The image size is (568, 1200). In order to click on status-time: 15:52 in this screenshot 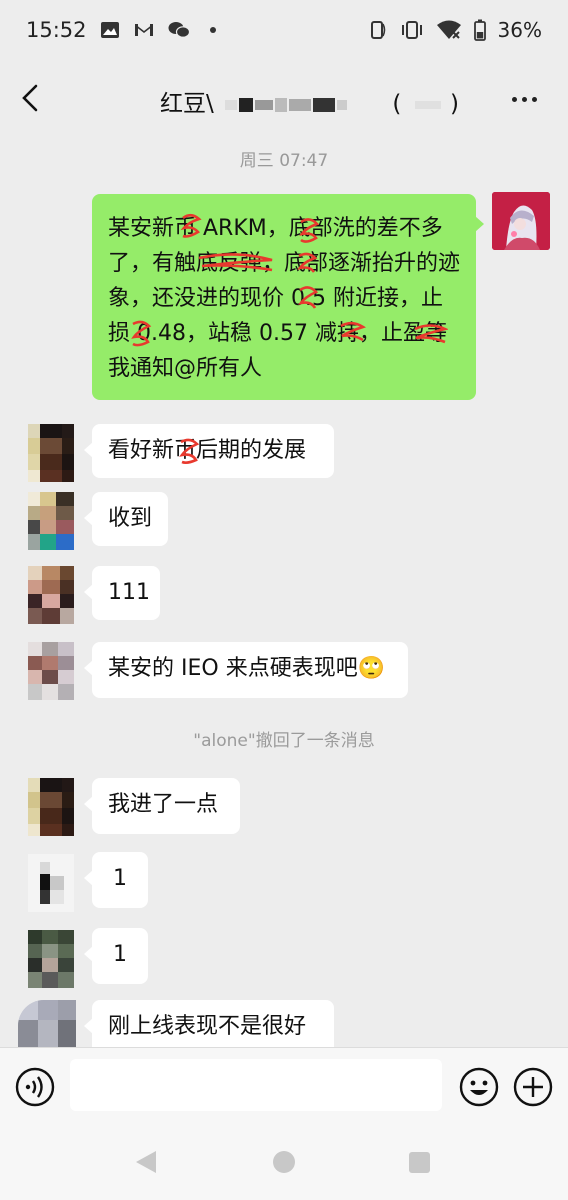, I will do `click(56, 30)`.